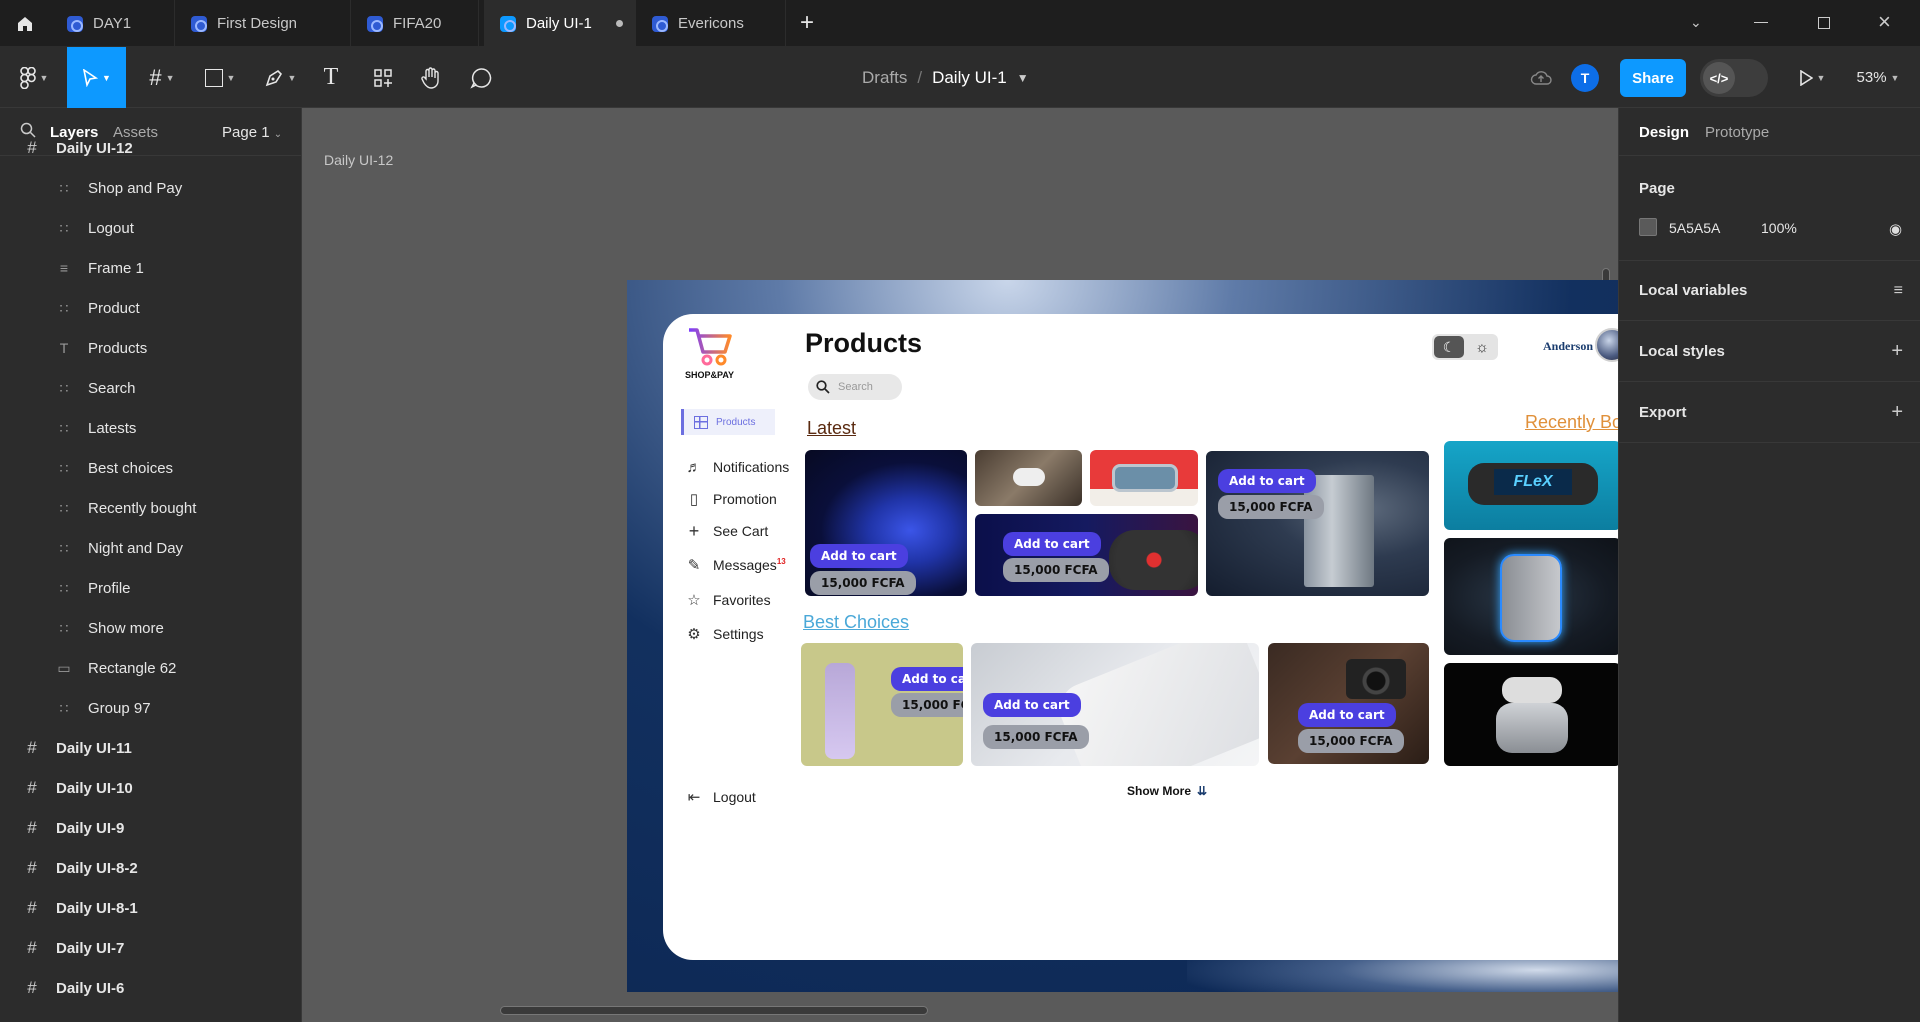 This screenshot has height=1022, width=1920. I want to click on frame-tool-button: # ▼, so click(162, 77).